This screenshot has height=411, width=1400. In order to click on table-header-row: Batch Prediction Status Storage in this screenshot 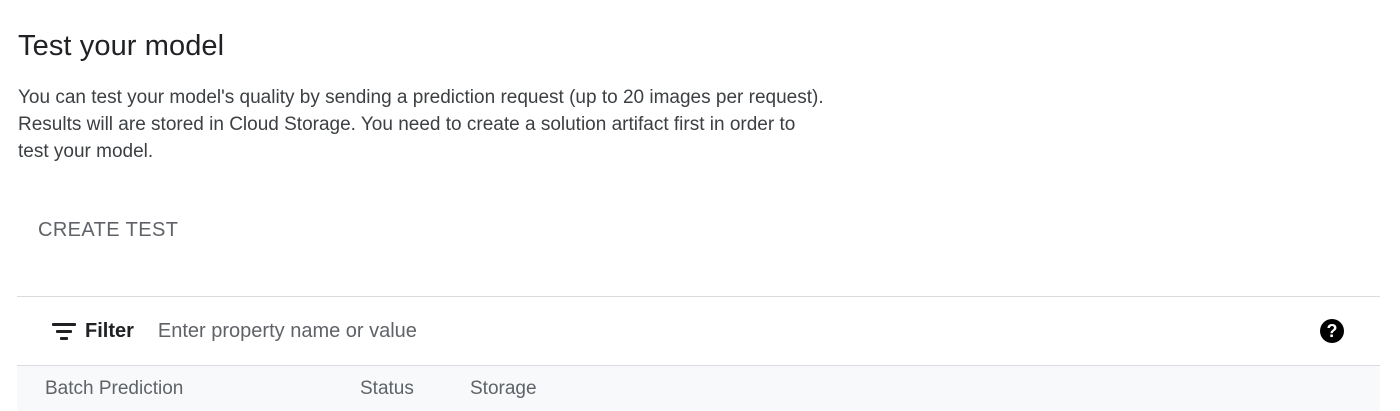, I will do `click(698, 388)`.